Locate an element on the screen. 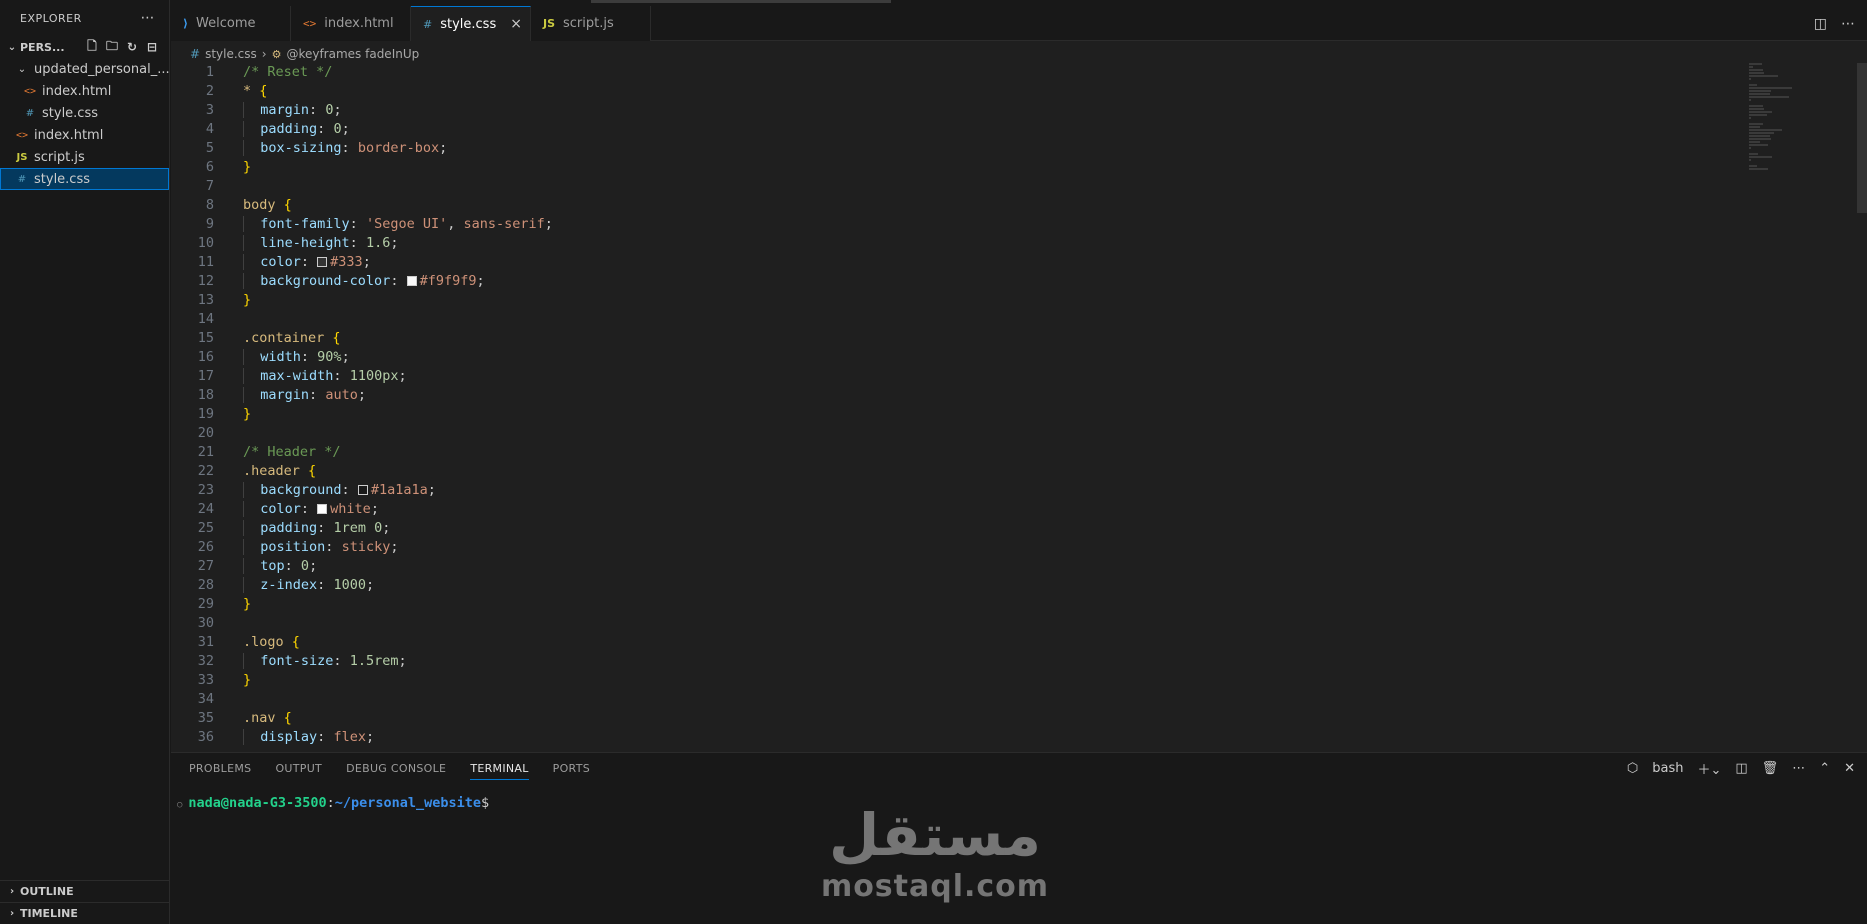 This screenshot has width=1867, height=924. shell-name: bash is located at coordinates (1667, 768).